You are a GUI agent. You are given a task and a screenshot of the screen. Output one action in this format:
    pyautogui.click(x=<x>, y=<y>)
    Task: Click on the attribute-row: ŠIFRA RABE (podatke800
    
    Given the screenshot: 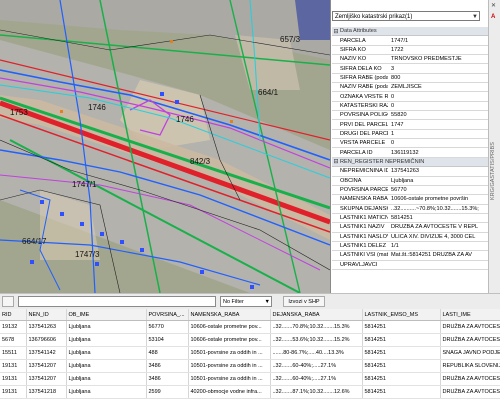 What is the action you would take?
    pyautogui.click(x=410, y=79)
    